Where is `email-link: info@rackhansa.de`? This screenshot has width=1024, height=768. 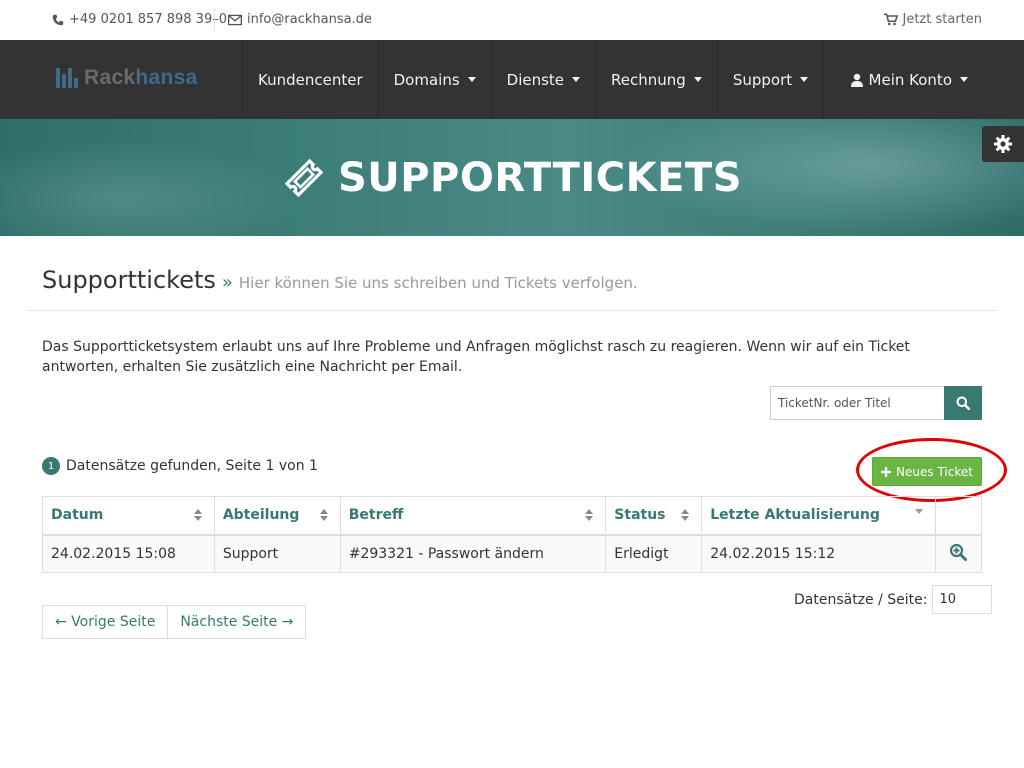
email-link: info@rackhansa.de is located at coordinates (300, 19).